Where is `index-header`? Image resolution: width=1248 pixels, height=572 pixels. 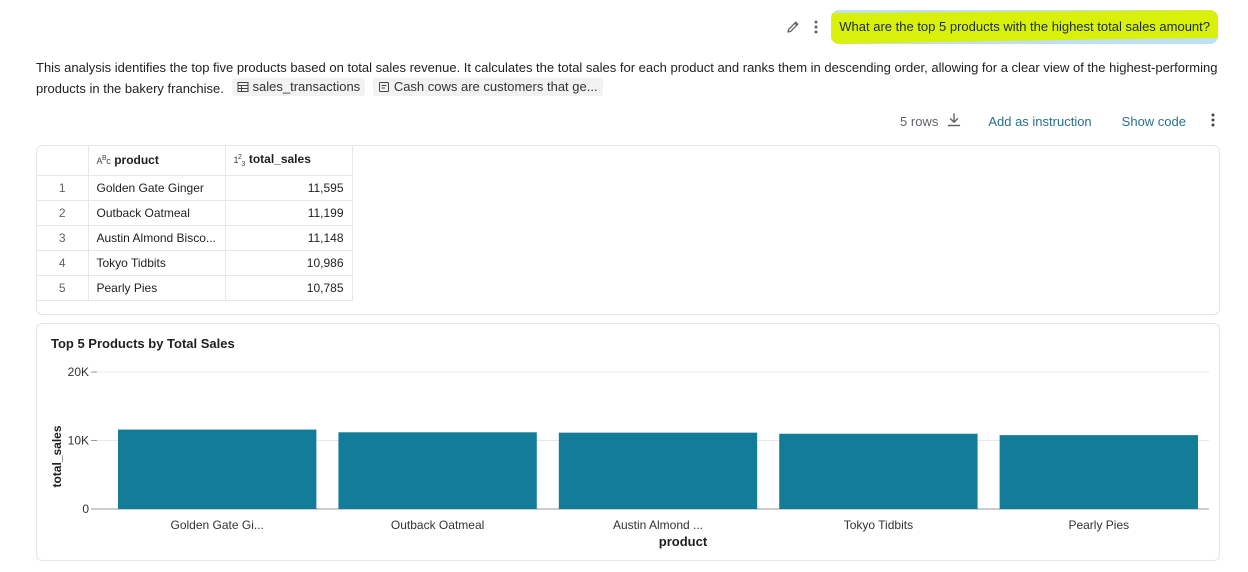
index-header is located at coordinates (63, 161).